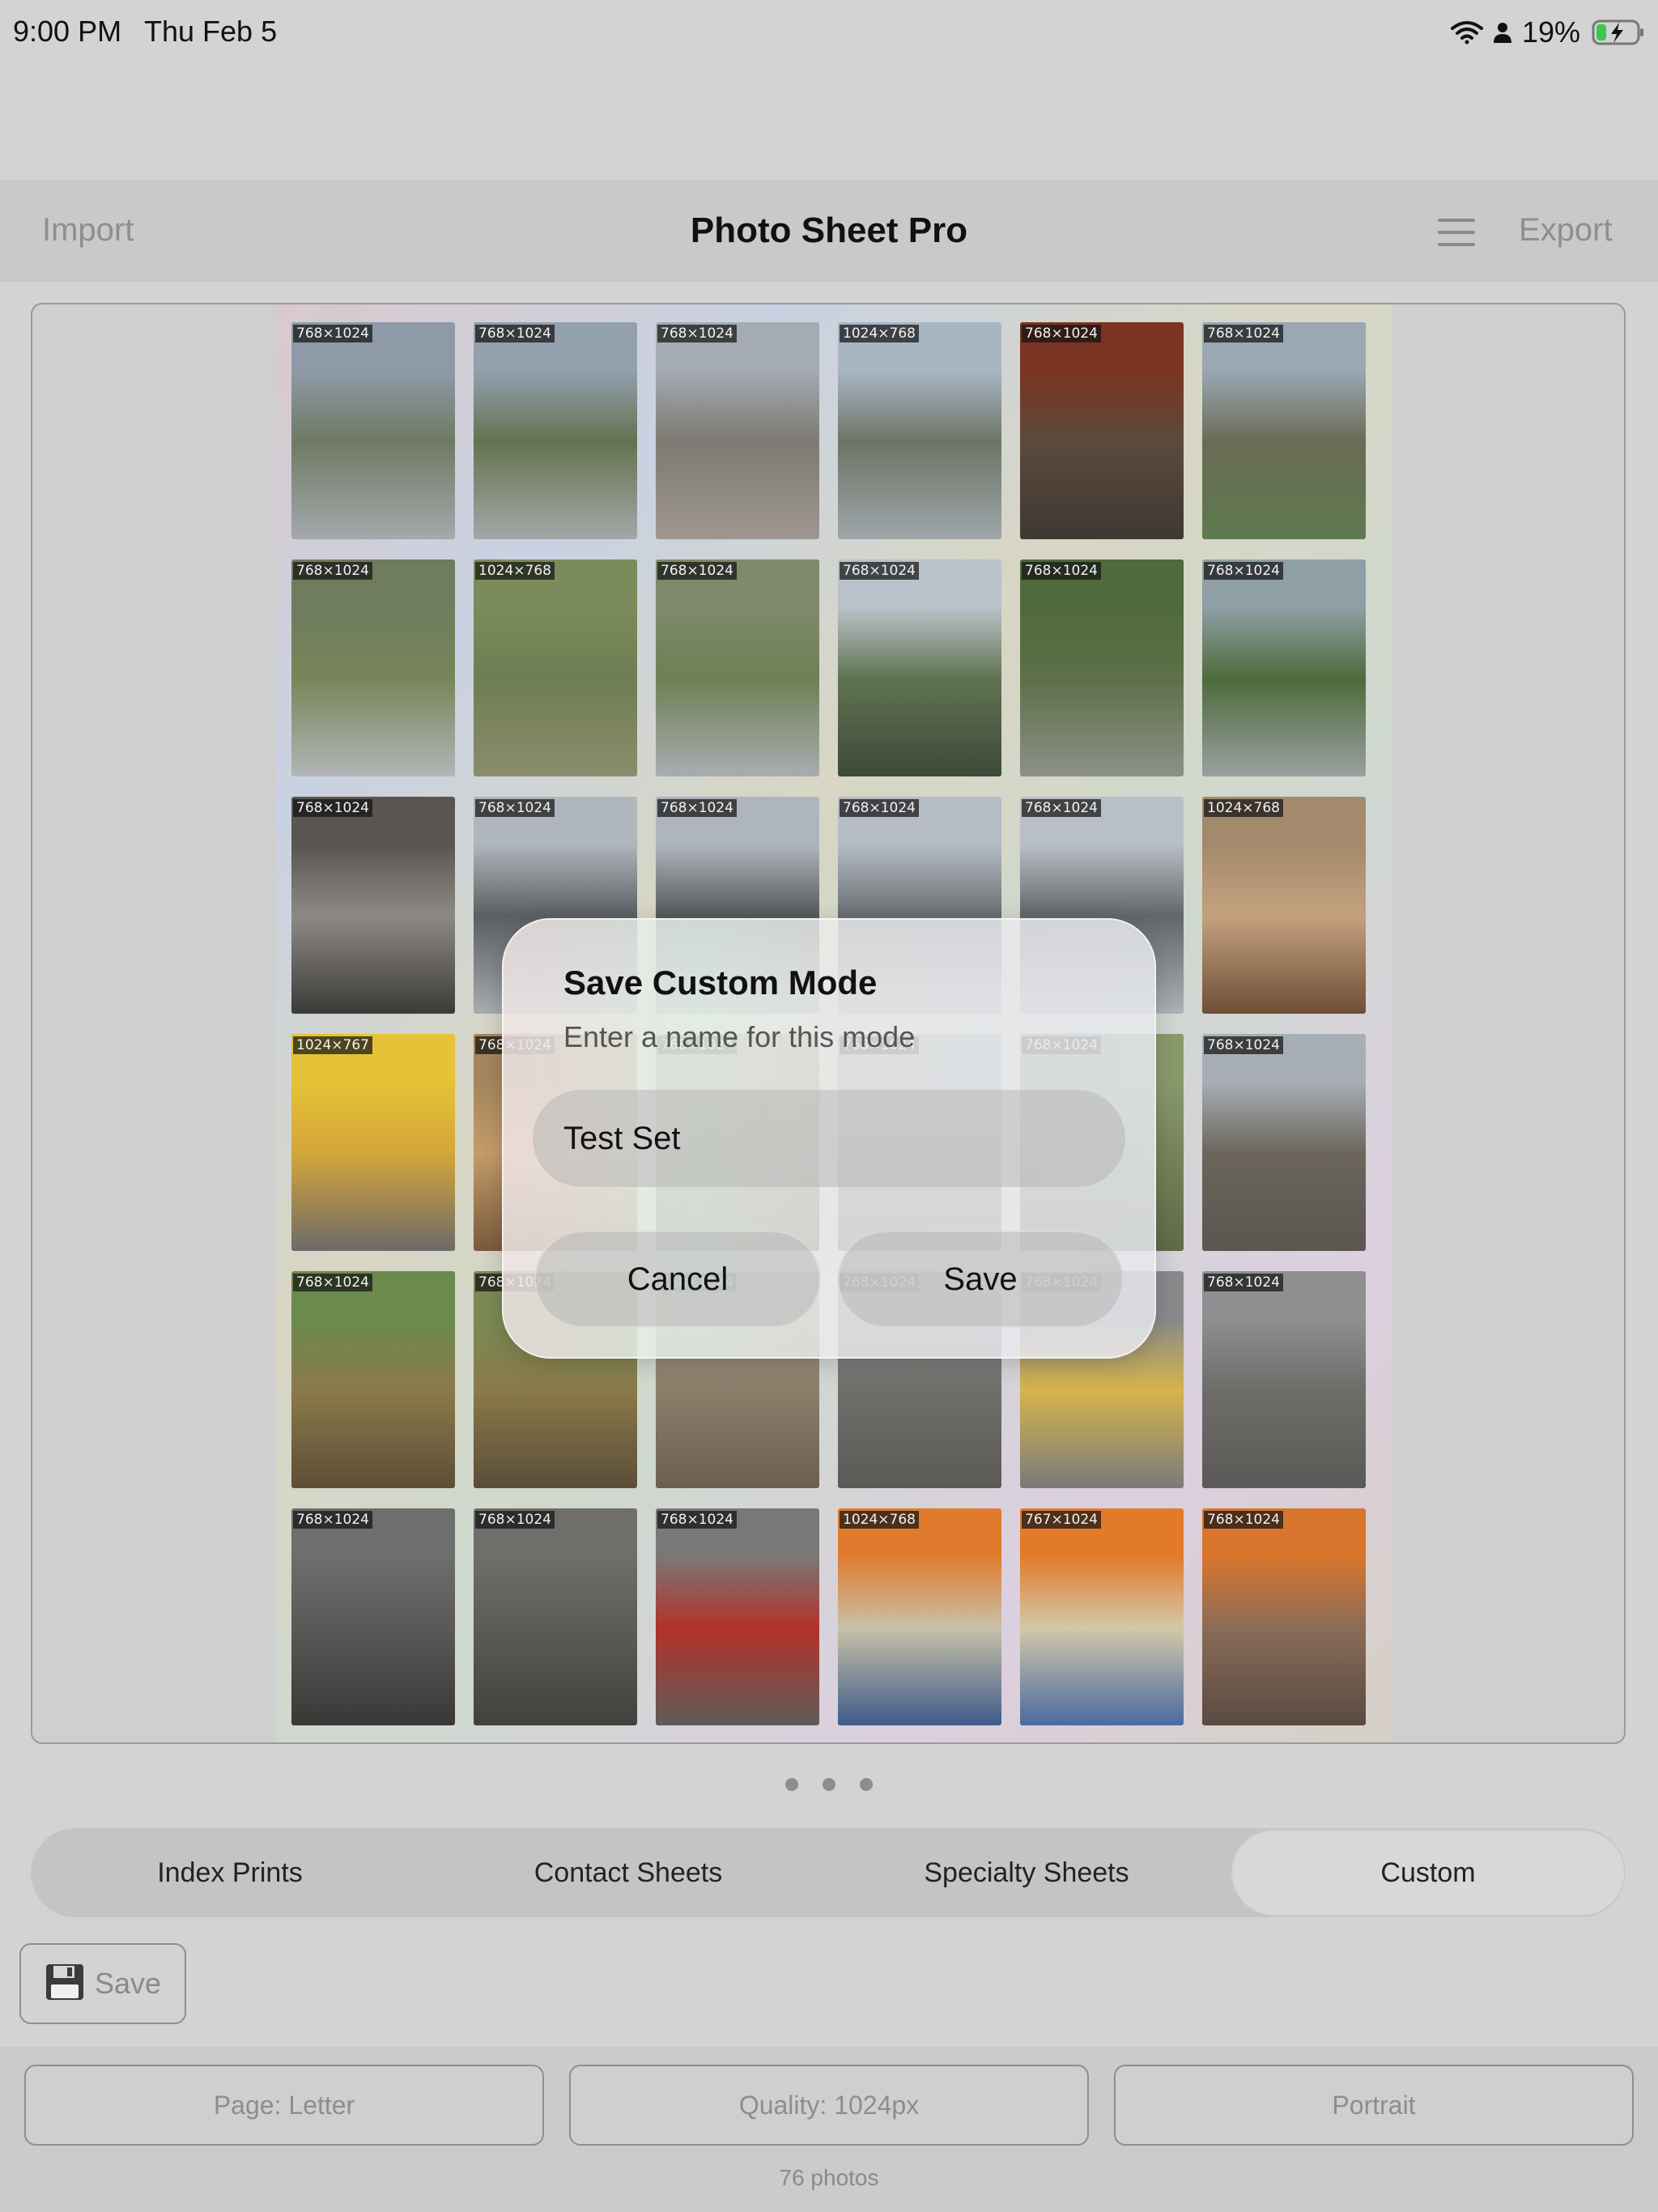 The width and height of the screenshot is (1658, 2212). What do you see at coordinates (1061, 1520) in the screenshot?
I see `photo-dimensions-label: 767×1024` at bounding box center [1061, 1520].